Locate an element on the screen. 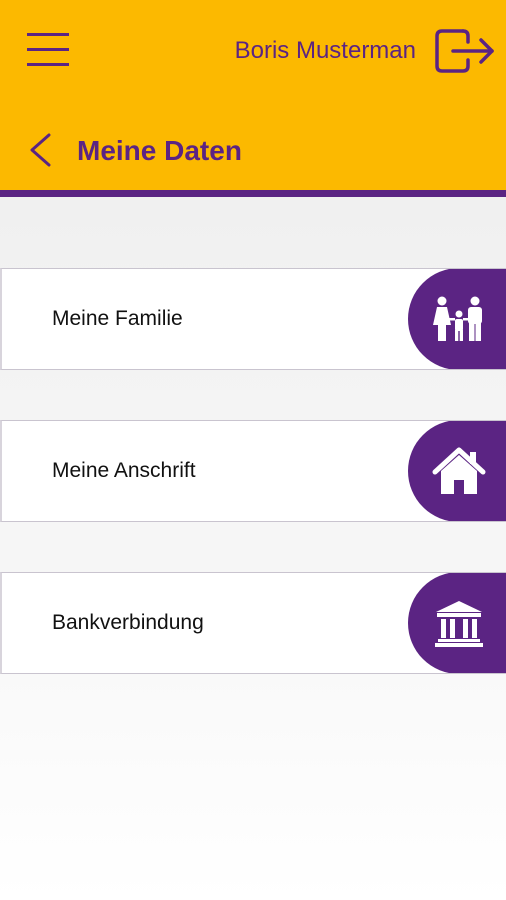  family-icon is located at coordinates (457, 318).